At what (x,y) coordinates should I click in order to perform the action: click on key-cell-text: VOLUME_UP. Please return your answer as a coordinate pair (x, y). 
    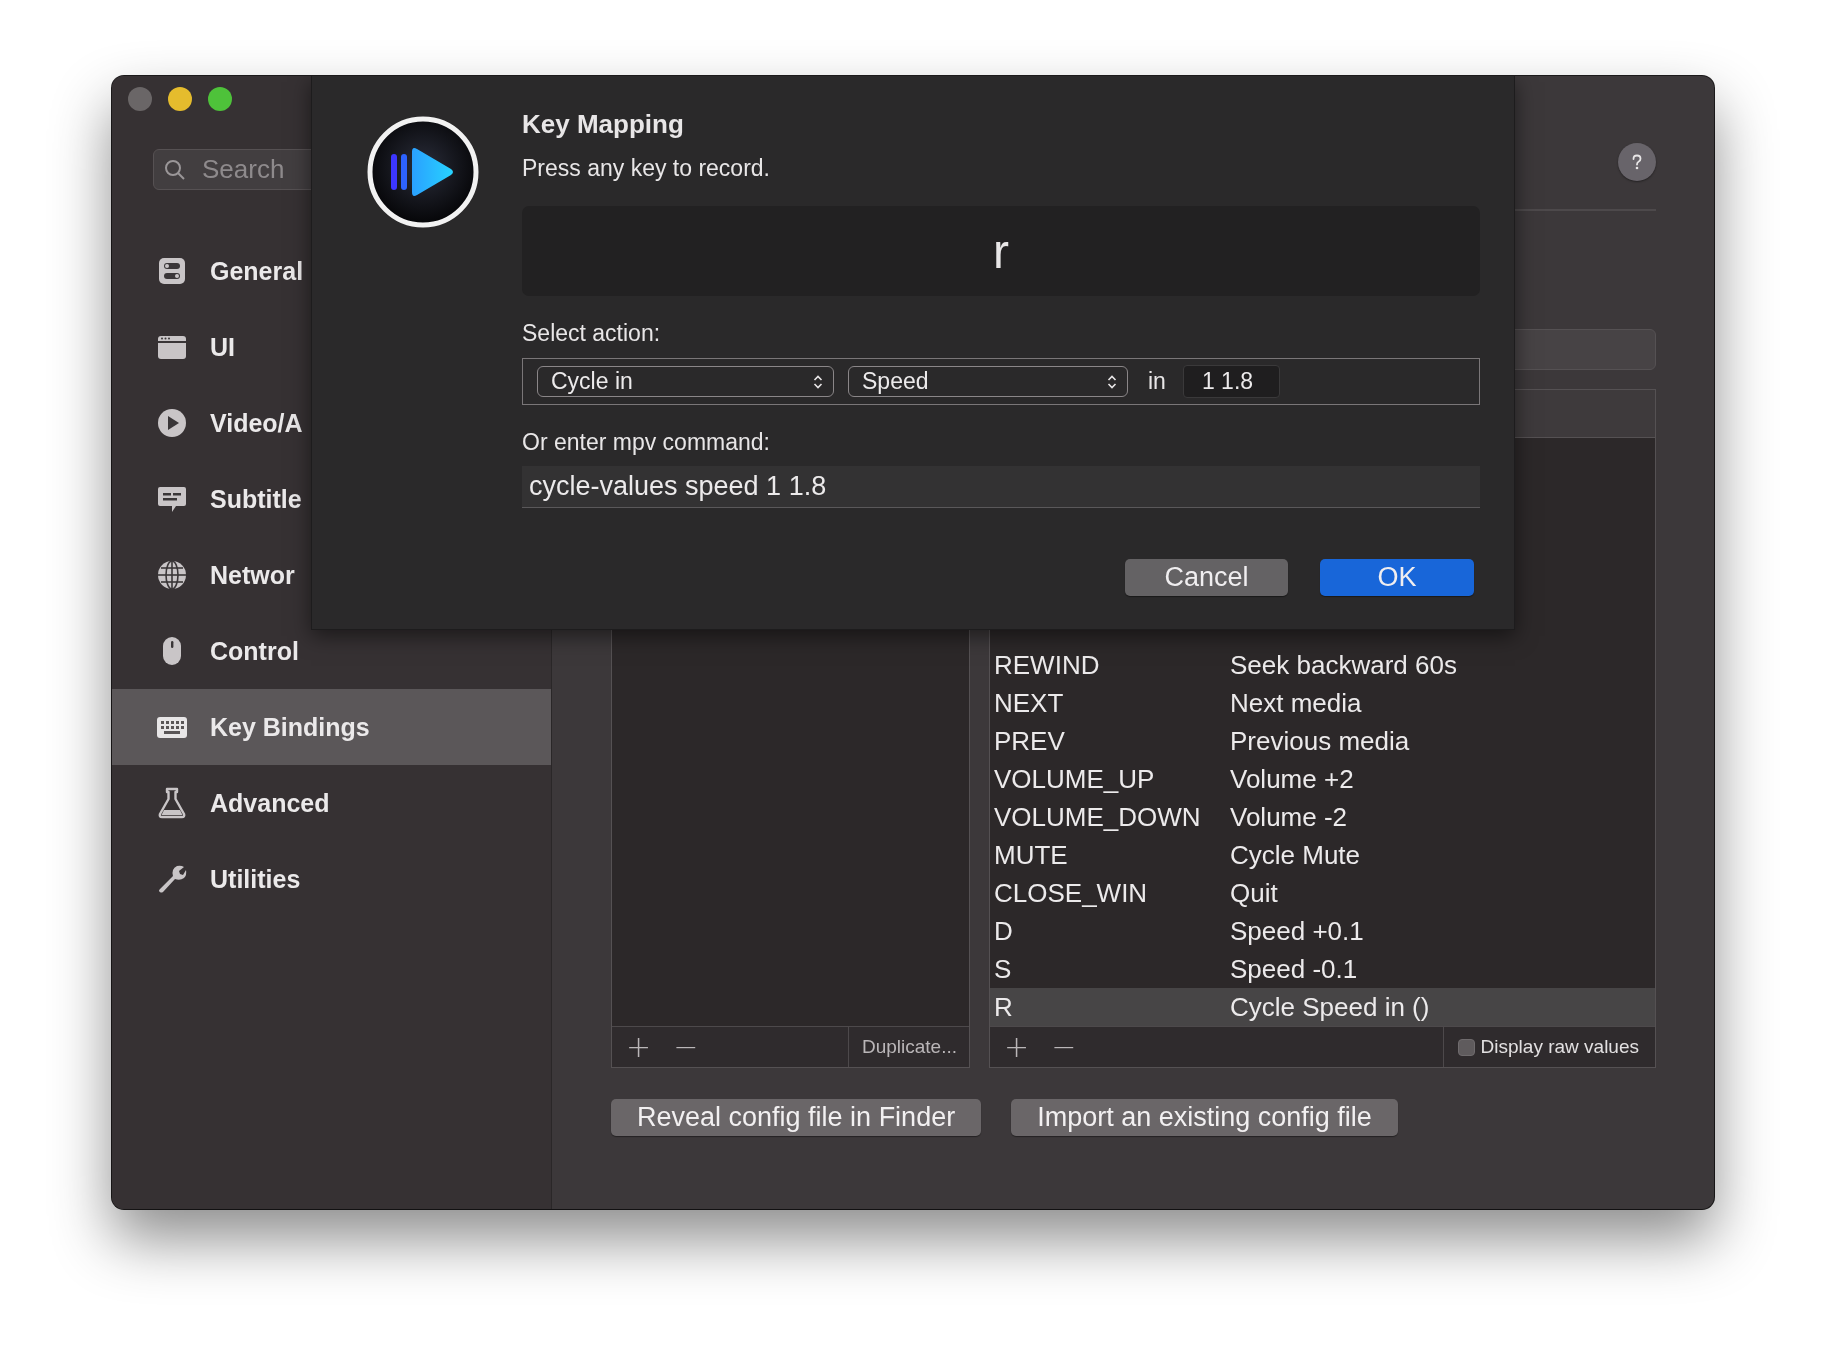
    Looking at the image, I should click on (1074, 779).